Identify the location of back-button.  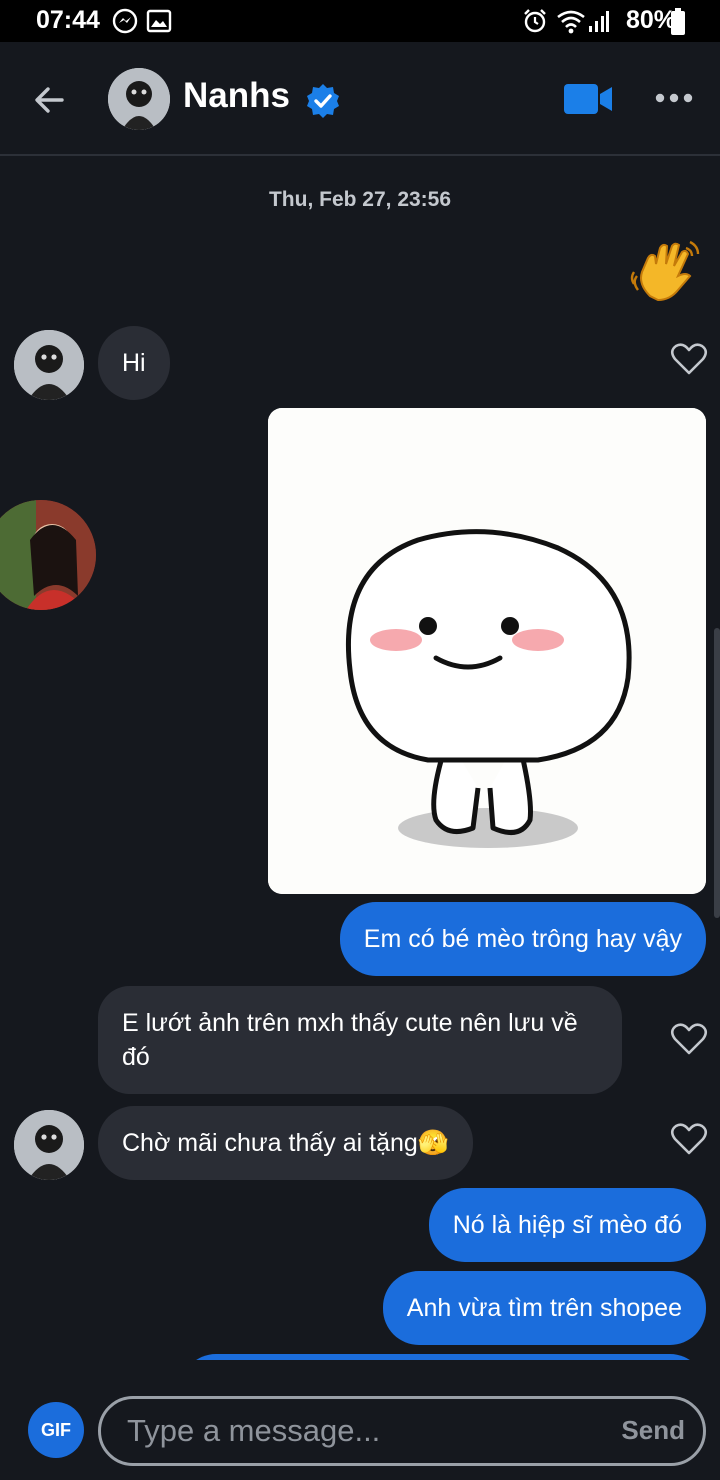
(50, 100).